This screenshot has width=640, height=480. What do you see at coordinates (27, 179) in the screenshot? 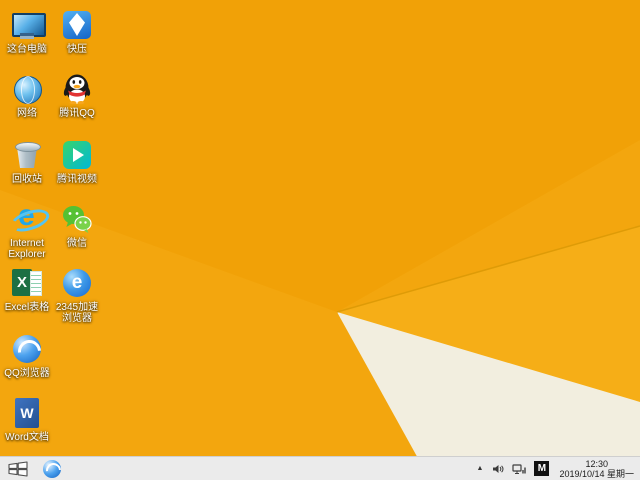
I see `icon-label: 回收站` at bounding box center [27, 179].